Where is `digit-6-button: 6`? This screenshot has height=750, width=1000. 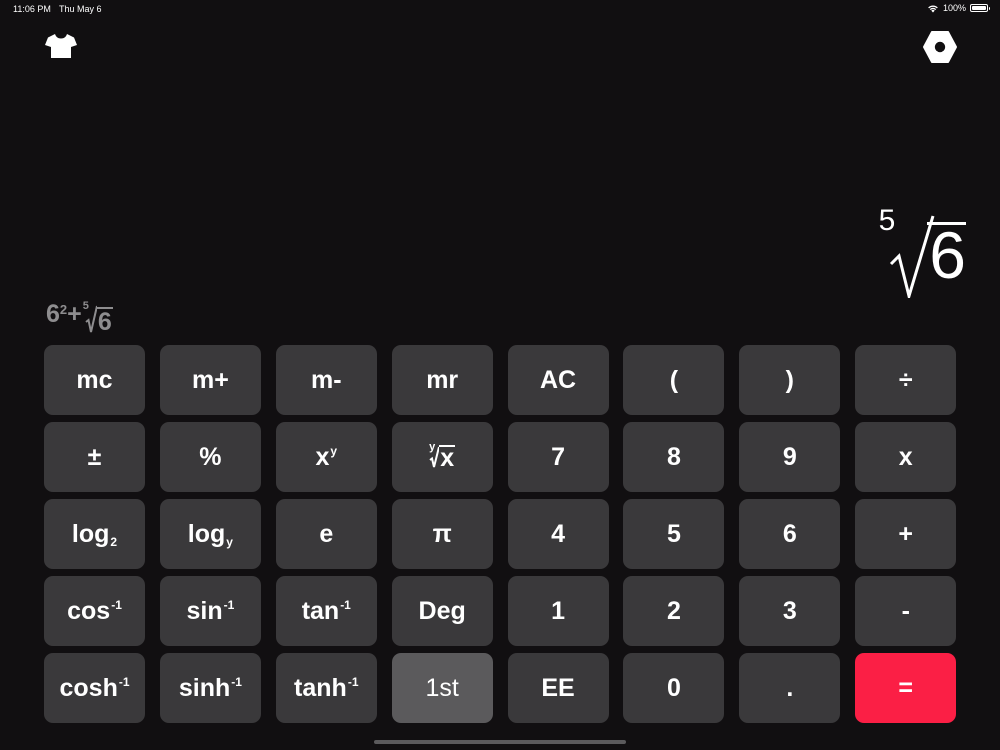 digit-6-button: 6 is located at coordinates (790, 534).